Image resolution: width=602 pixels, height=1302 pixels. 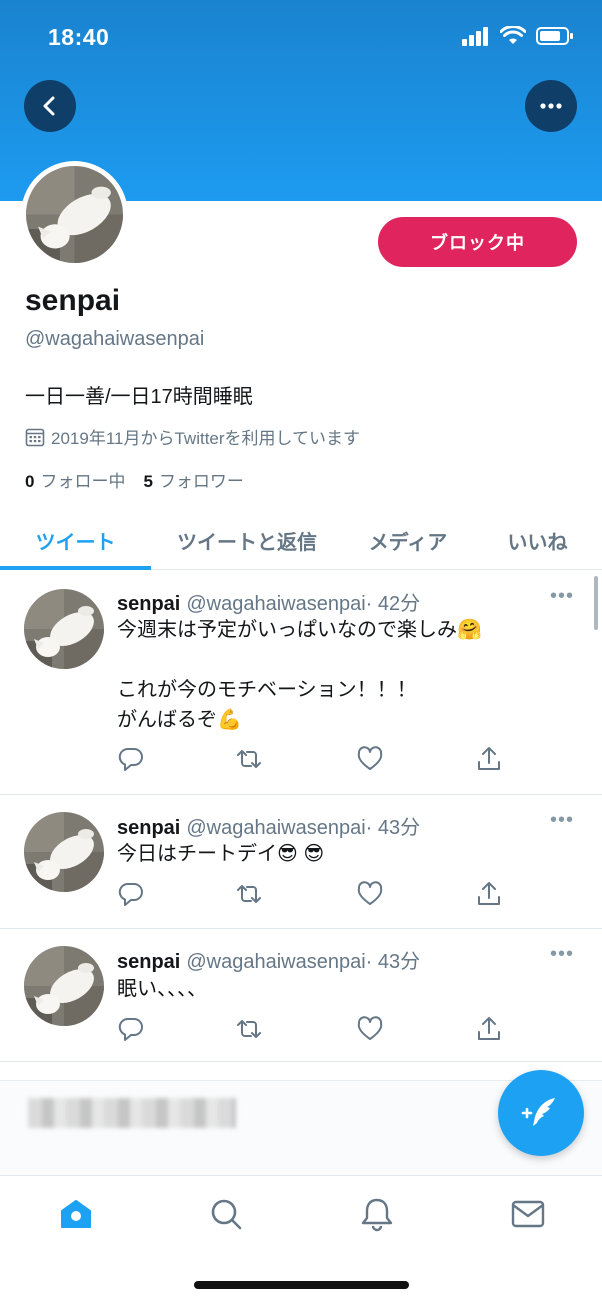 I want to click on joined-date: 2019年11月からTwitterを利用しています, so click(x=192, y=436).